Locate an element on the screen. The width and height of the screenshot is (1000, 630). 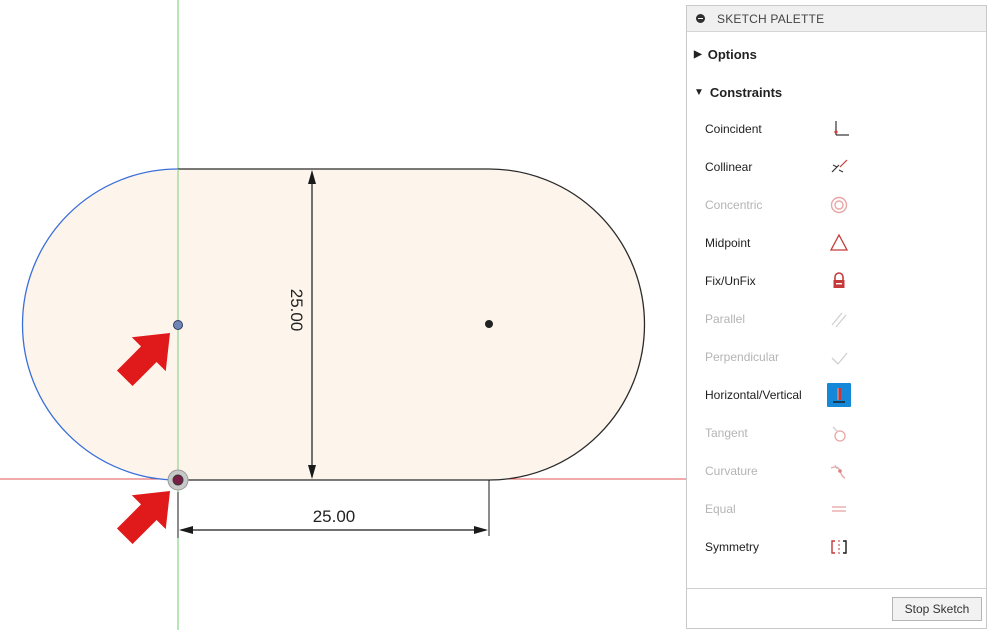
coincident-icon is located at coordinates (839, 129).